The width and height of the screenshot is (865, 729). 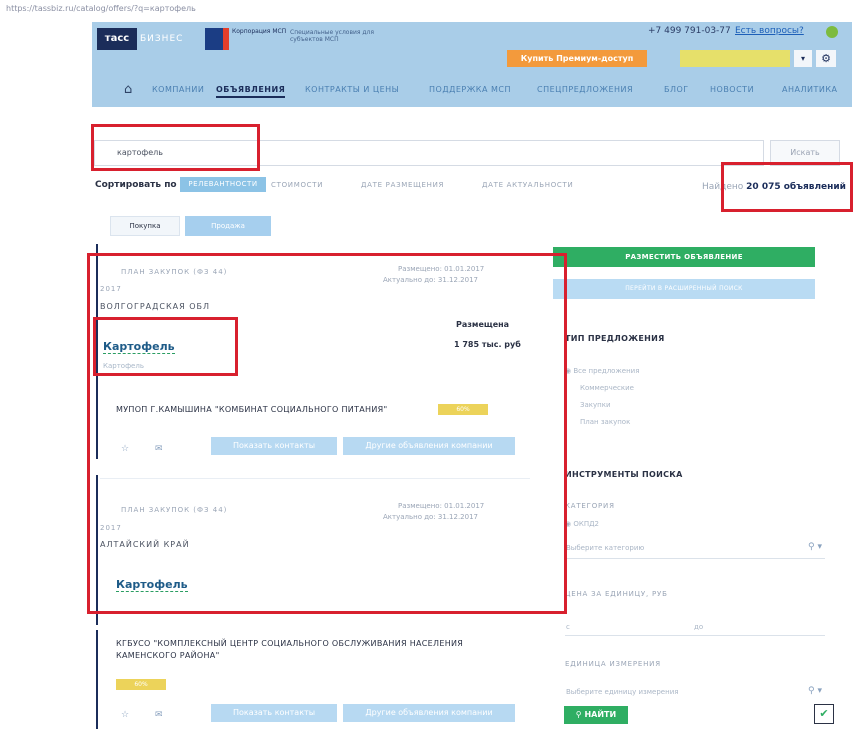 What do you see at coordinates (297, 185) in the screenshot?
I see `sort-price: СТОИМОСТИ` at bounding box center [297, 185].